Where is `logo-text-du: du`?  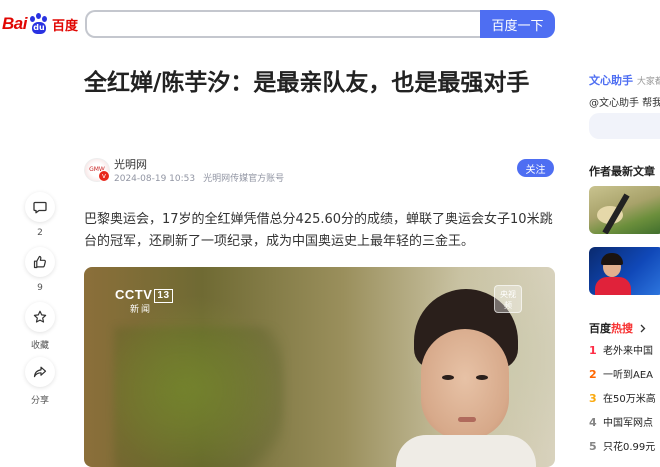
logo-text-du: du is located at coordinates (38, 28).